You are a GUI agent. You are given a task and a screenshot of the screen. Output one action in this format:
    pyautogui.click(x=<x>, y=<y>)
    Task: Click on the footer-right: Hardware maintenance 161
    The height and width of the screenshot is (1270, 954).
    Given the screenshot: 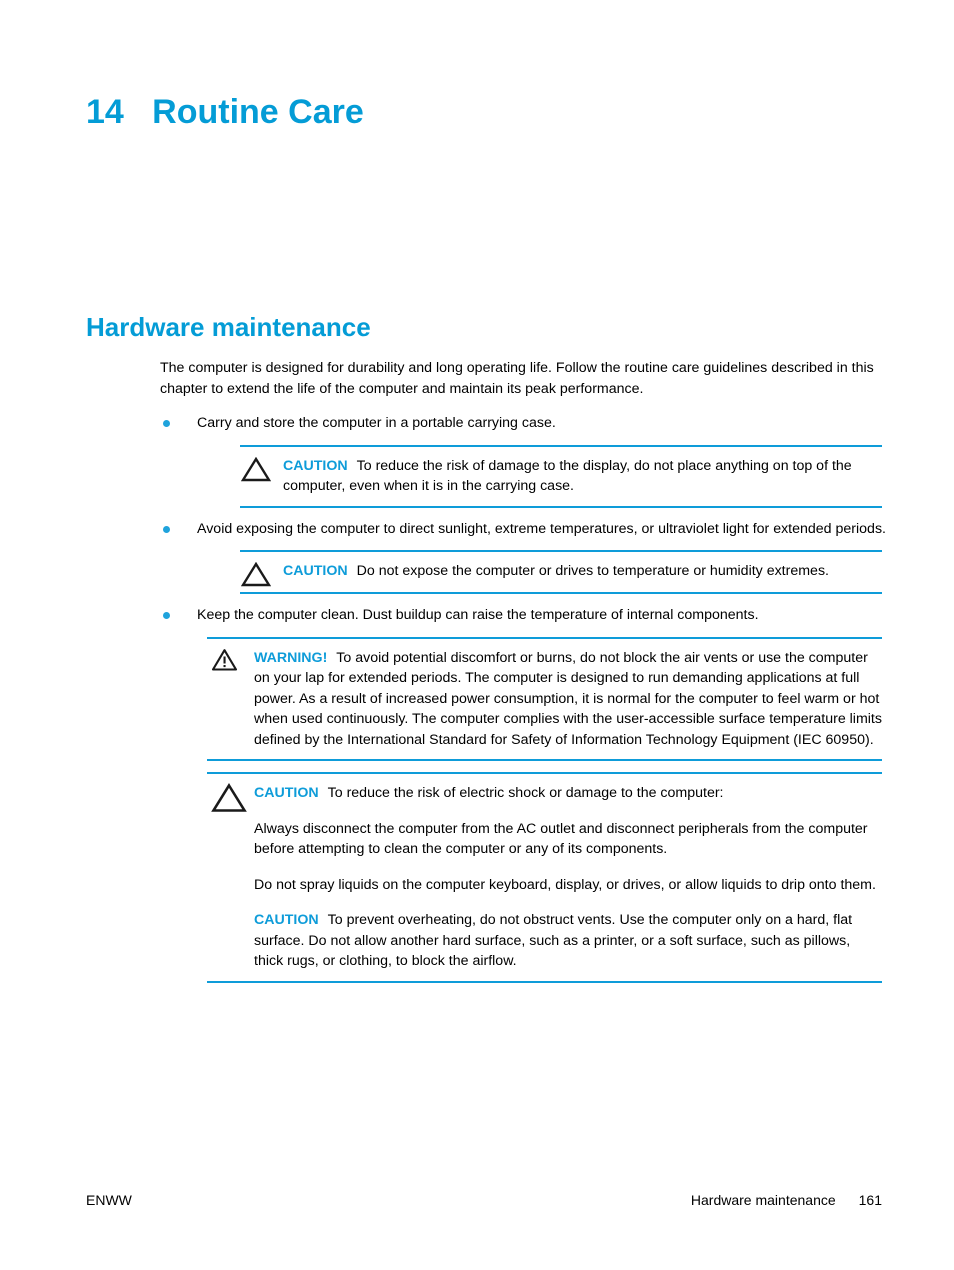 What is the action you would take?
    pyautogui.click(x=786, y=1200)
    